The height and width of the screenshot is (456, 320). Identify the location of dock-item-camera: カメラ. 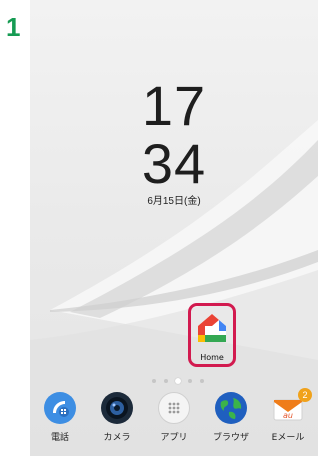
(117, 416).